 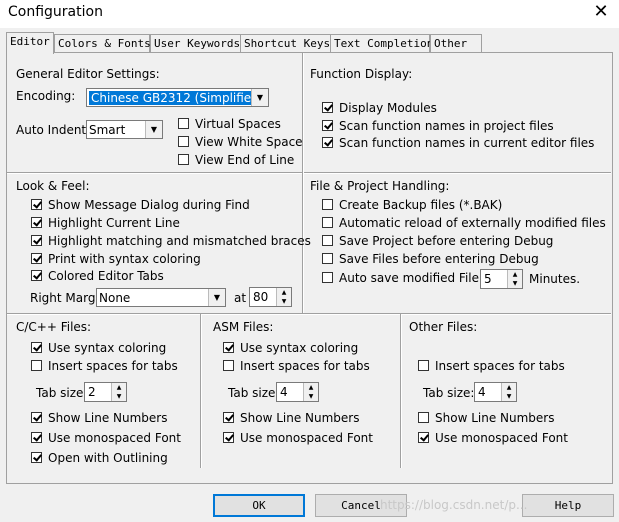 I want to click on function-display-heading: Function Display:, so click(x=361, y=74).